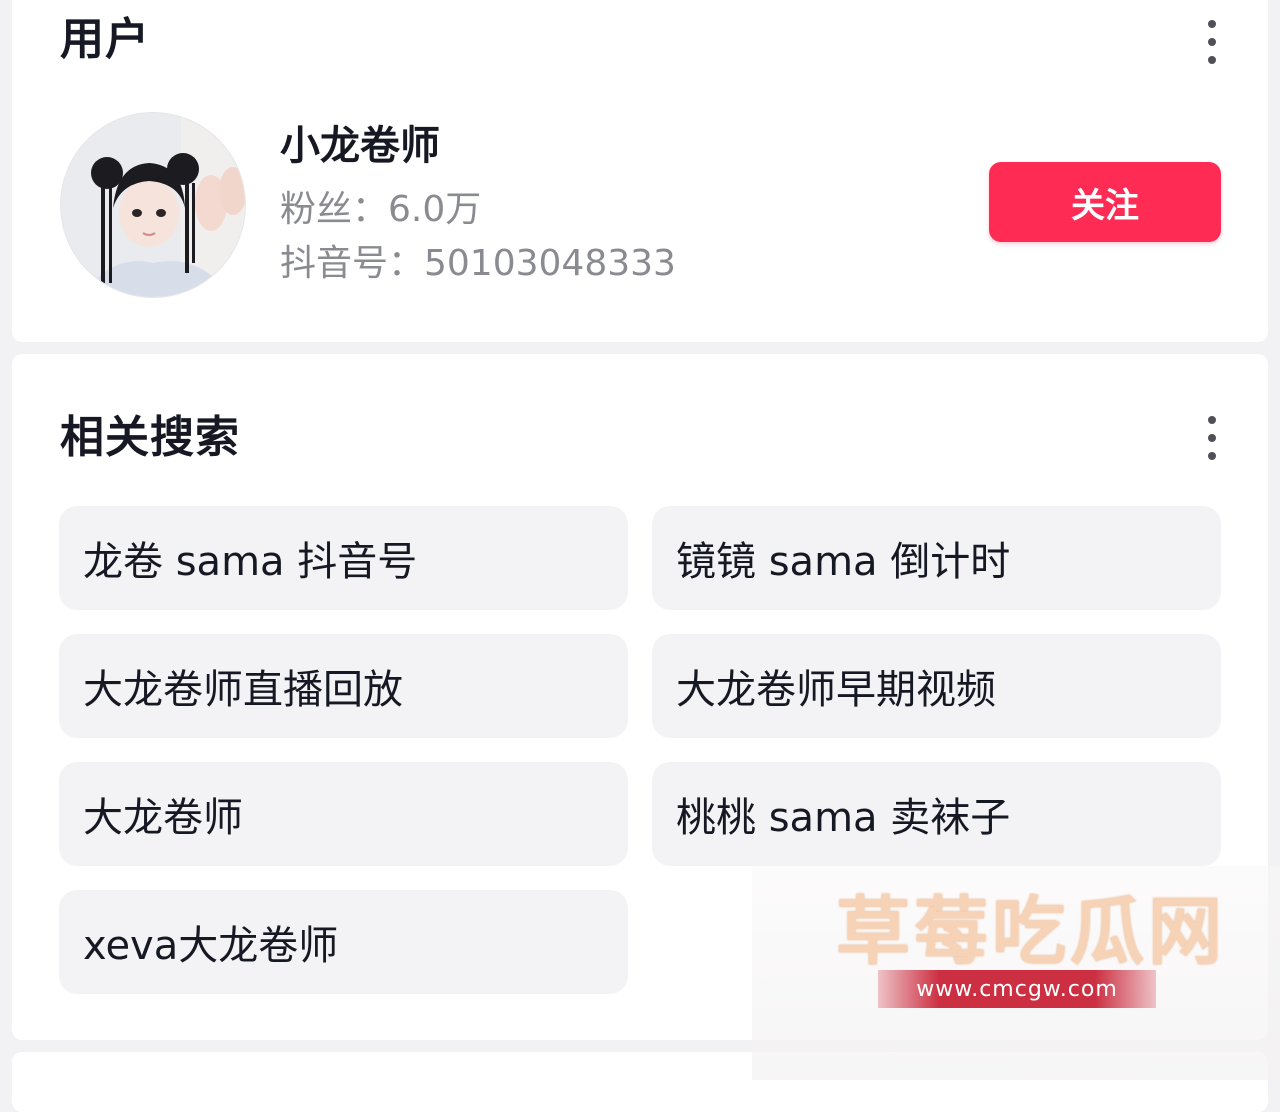  Describe the element at coordinates (343, 814) in the screenshot. I see `related-search-item: 大龙卷师` at that location.